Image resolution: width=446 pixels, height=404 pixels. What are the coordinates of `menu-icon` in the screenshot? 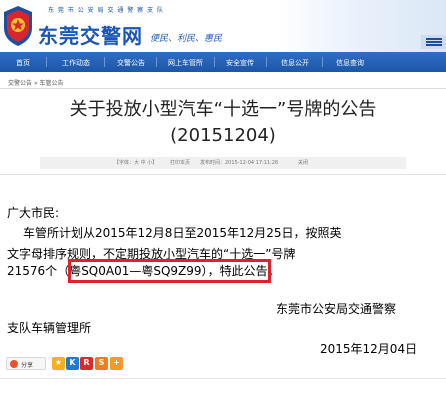 It's located at (433, 42).